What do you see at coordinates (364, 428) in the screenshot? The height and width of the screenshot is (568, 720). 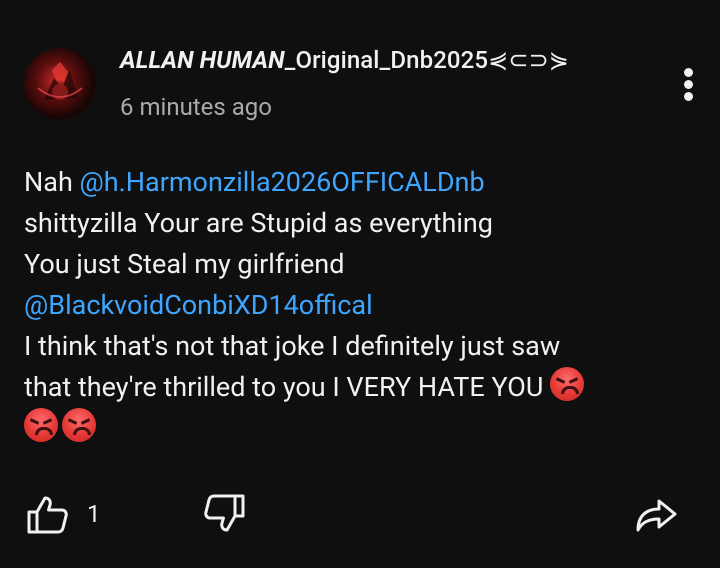 I see `comment-line` at bounding box center [364, 428].